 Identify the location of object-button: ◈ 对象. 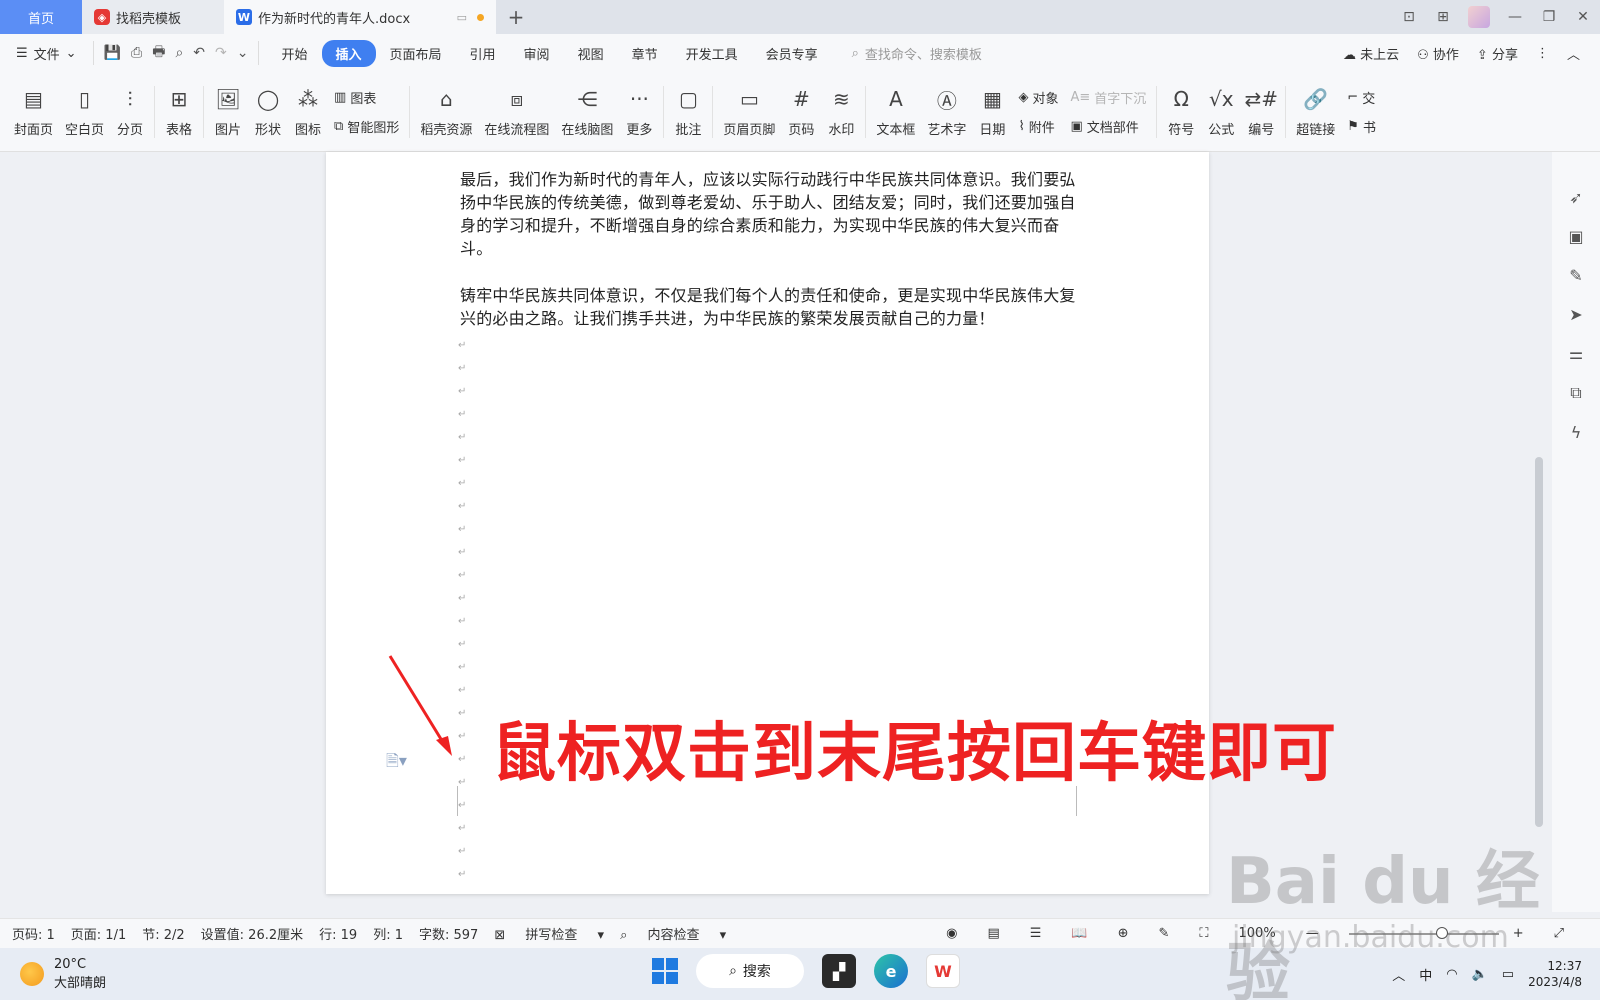
(1038, 97).